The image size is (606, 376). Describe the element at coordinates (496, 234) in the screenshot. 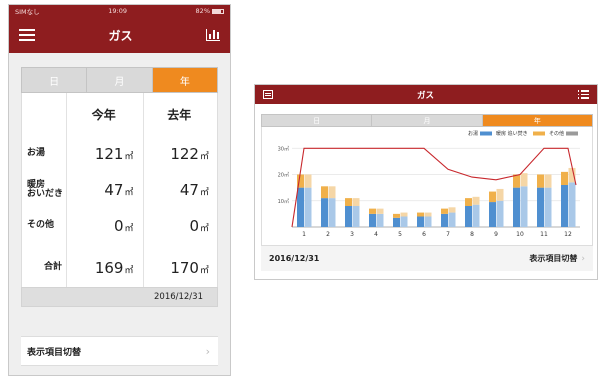

I see `x-tick-label: 9` at that location.